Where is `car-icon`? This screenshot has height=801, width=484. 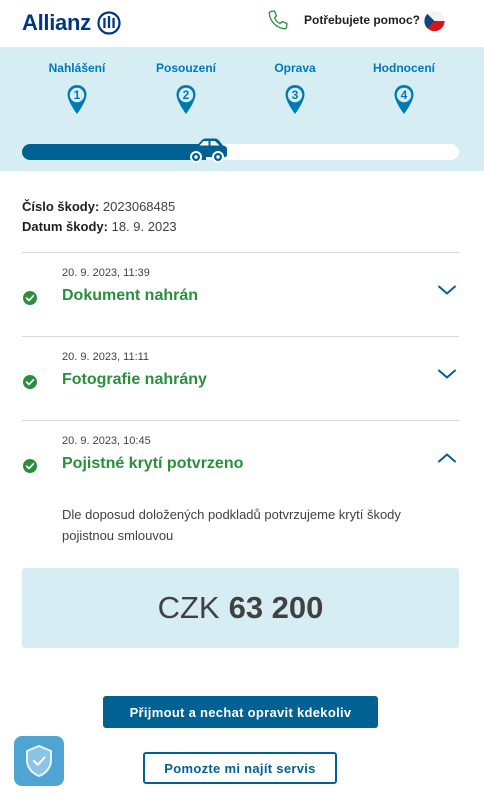 car-icon is located at coordinates (207, 150).